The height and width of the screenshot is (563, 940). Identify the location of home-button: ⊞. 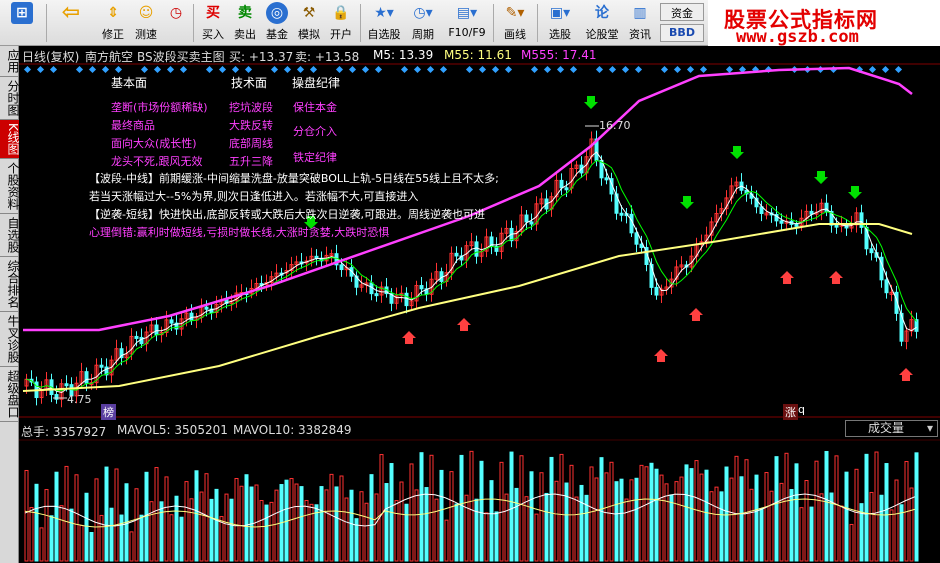
(22, 23).